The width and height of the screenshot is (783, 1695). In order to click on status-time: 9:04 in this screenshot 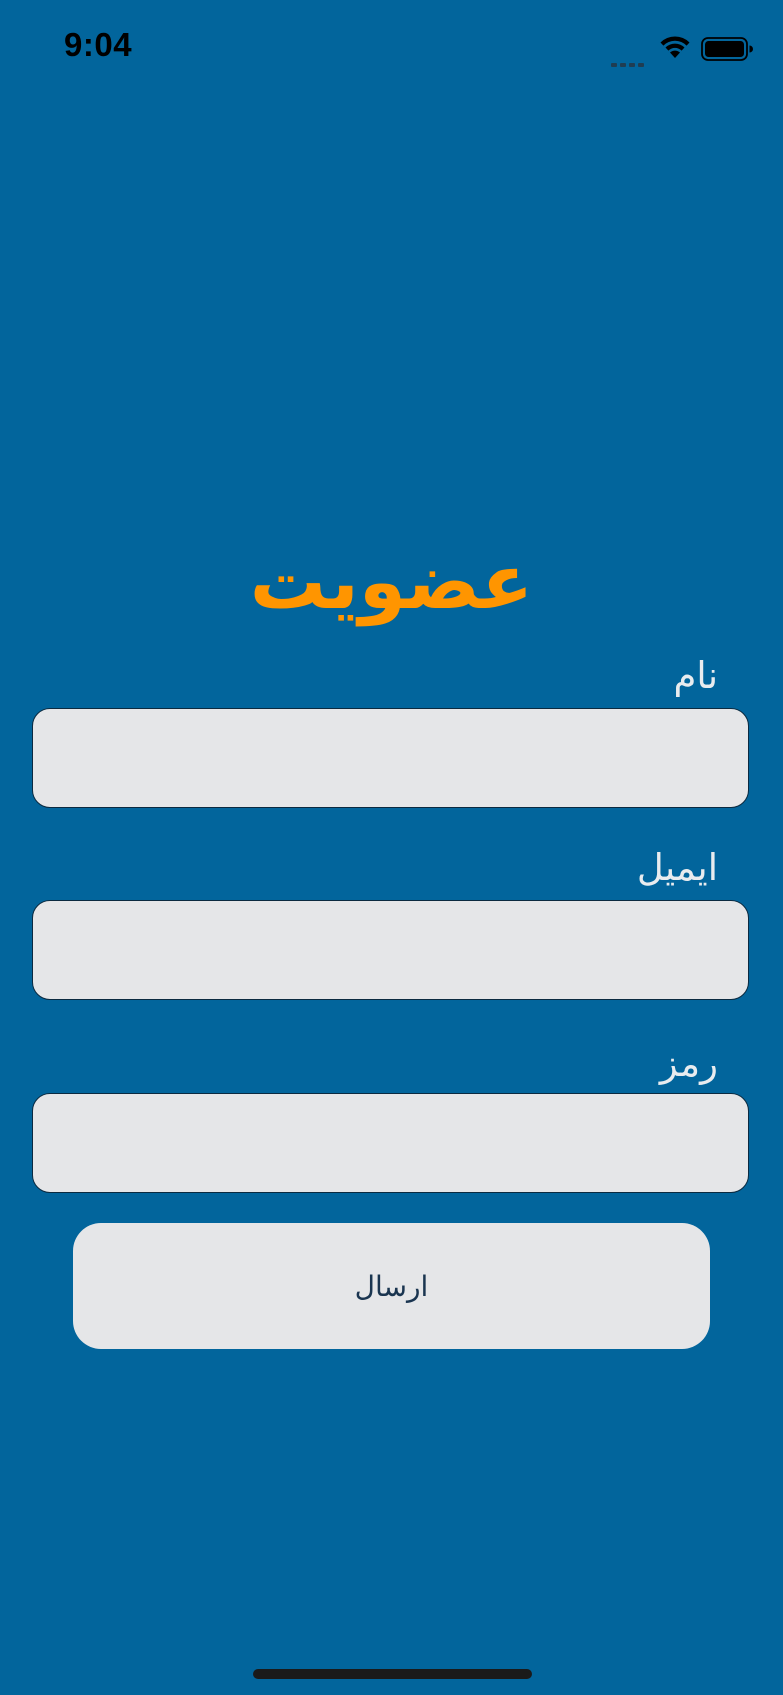, I will do `click(98, 44)`.